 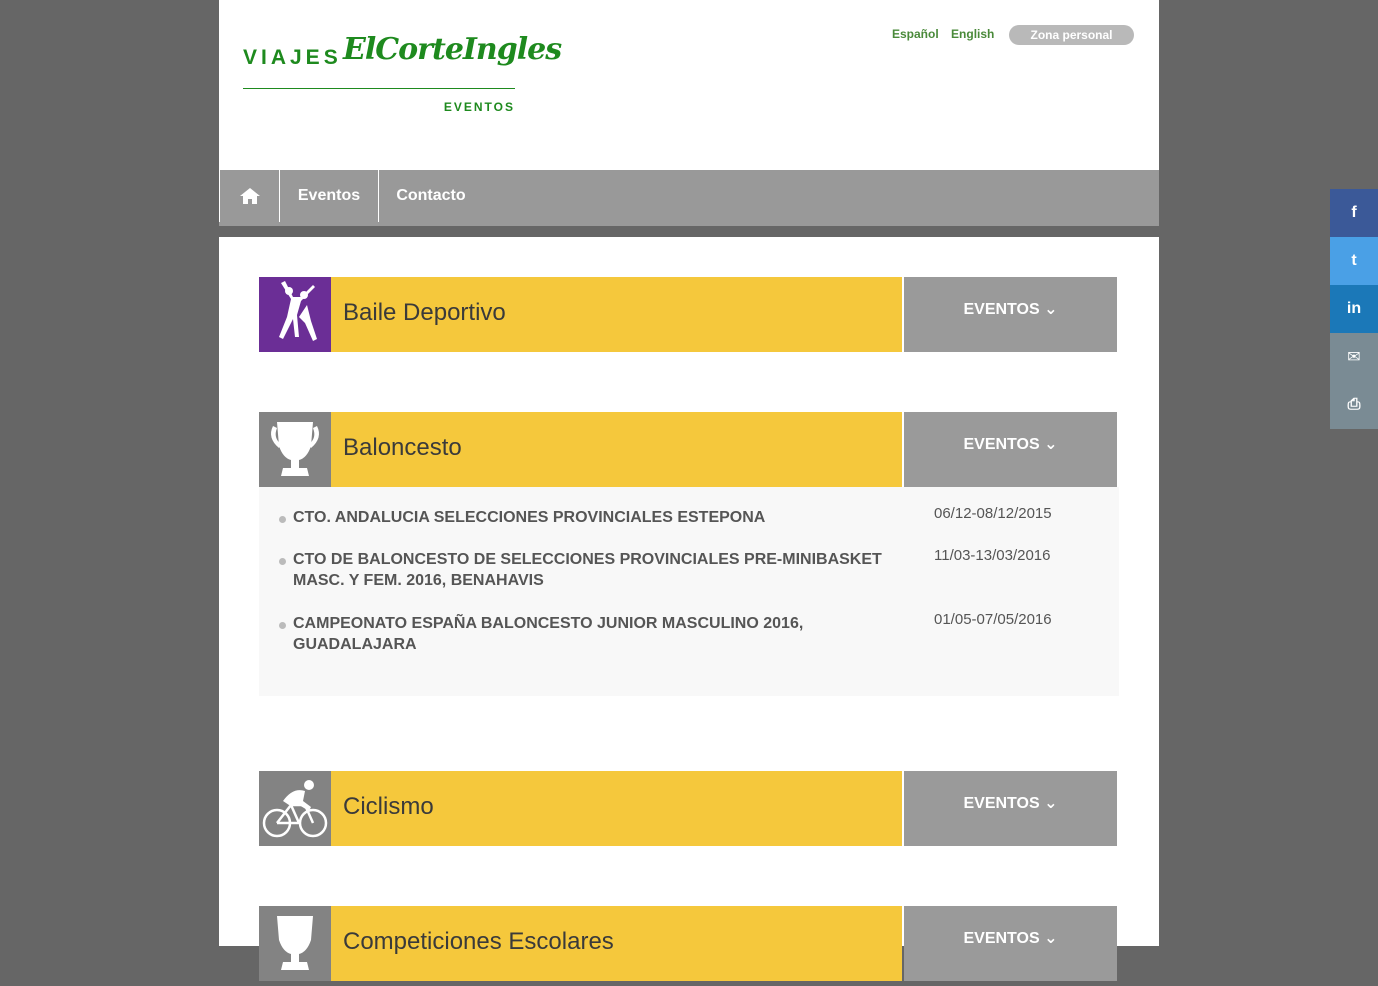 What do you see at coordinates (479, 107) in the screenshot?
I see `logo-sub: EVENTOS` at bounding box center [479, 107].